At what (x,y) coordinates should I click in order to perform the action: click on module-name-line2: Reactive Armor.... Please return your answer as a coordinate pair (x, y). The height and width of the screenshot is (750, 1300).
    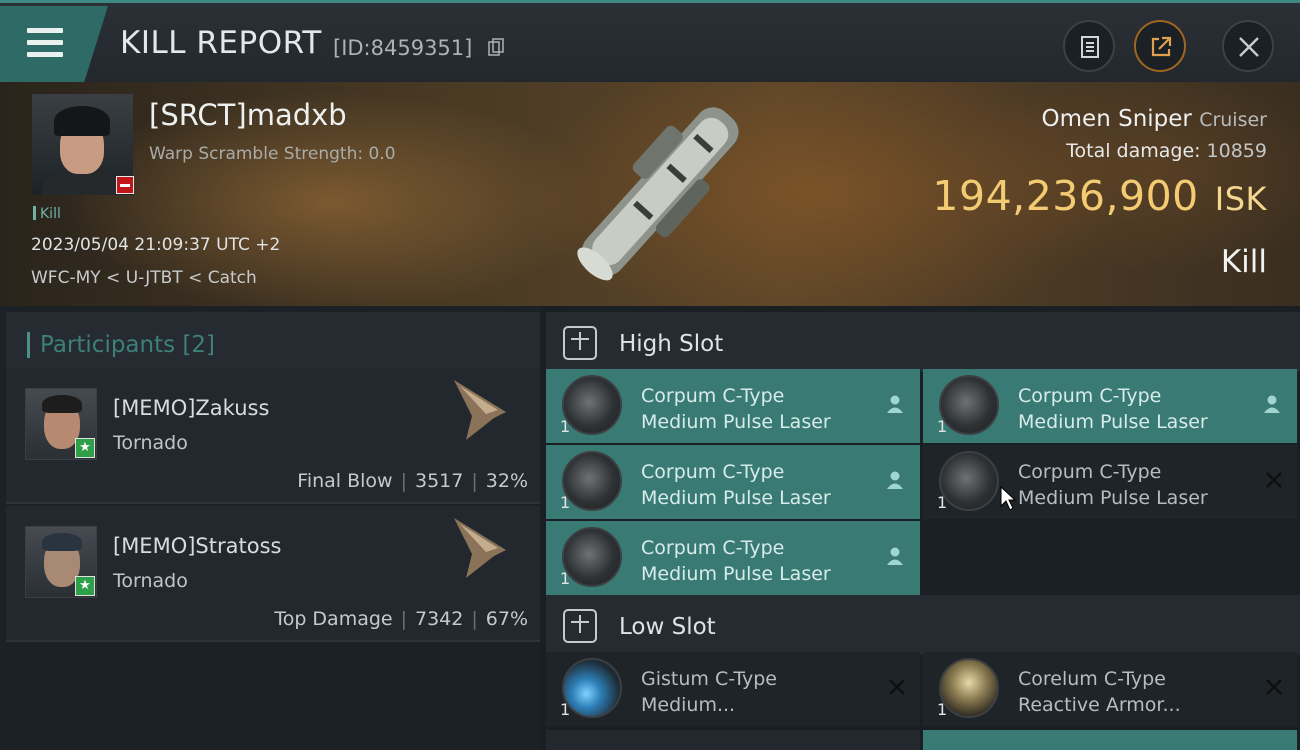
    Looking at the image, I should click on (1099, 705).